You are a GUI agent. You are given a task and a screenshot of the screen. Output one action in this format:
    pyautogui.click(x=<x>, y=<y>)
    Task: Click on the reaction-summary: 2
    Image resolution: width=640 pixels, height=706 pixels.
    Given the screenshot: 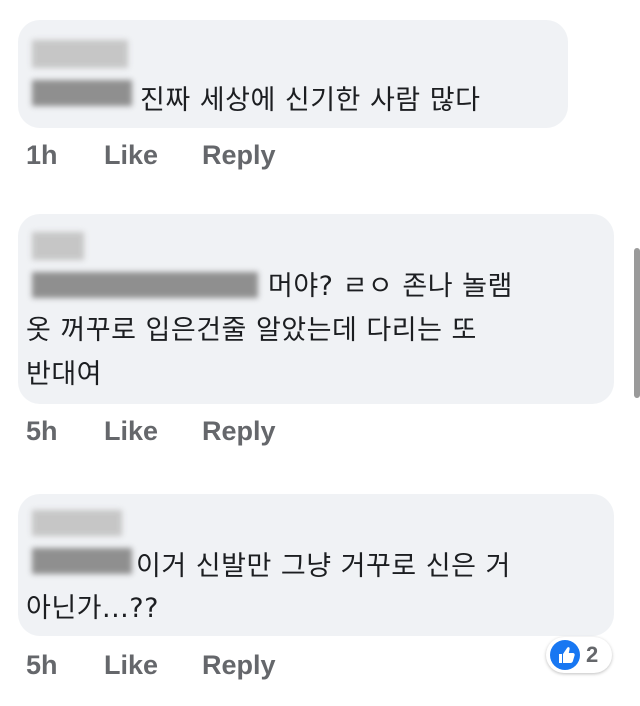 What is the action you would take?
    pyautogui.click(x=579, y=655)
    